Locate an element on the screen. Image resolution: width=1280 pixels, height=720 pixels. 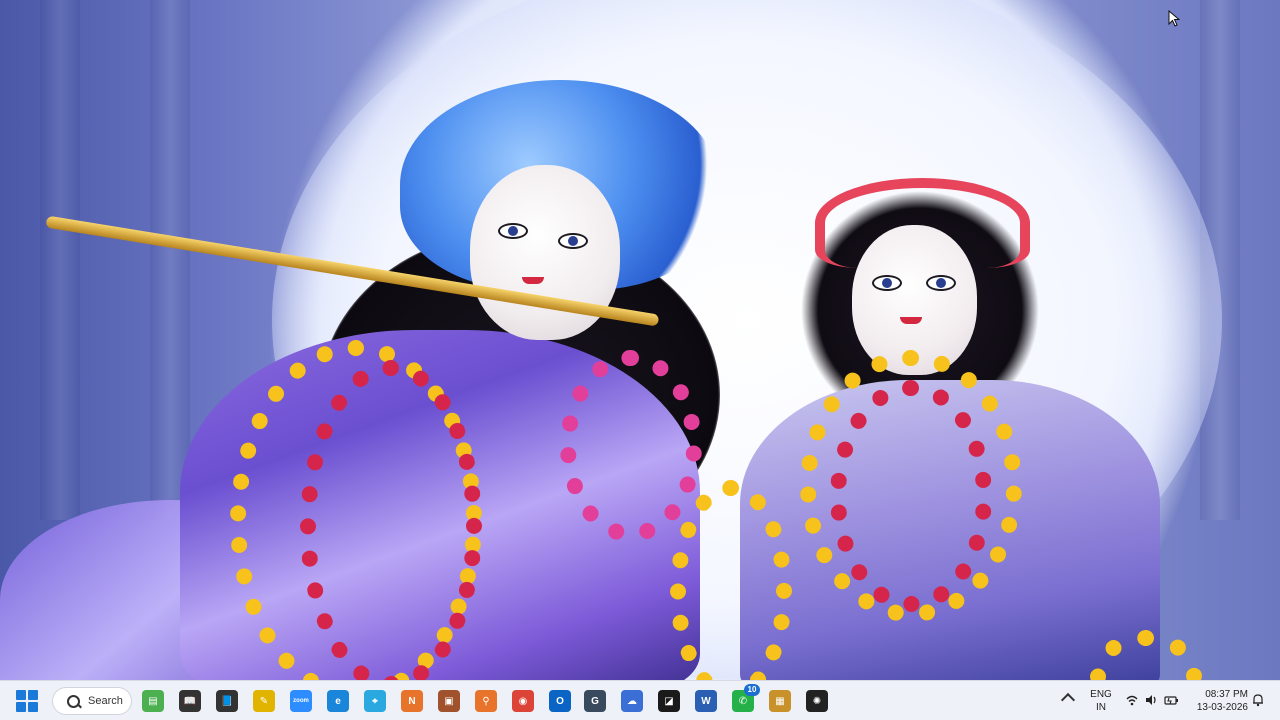
game-app-icon: ▦ is located at coordinates (780, 701).